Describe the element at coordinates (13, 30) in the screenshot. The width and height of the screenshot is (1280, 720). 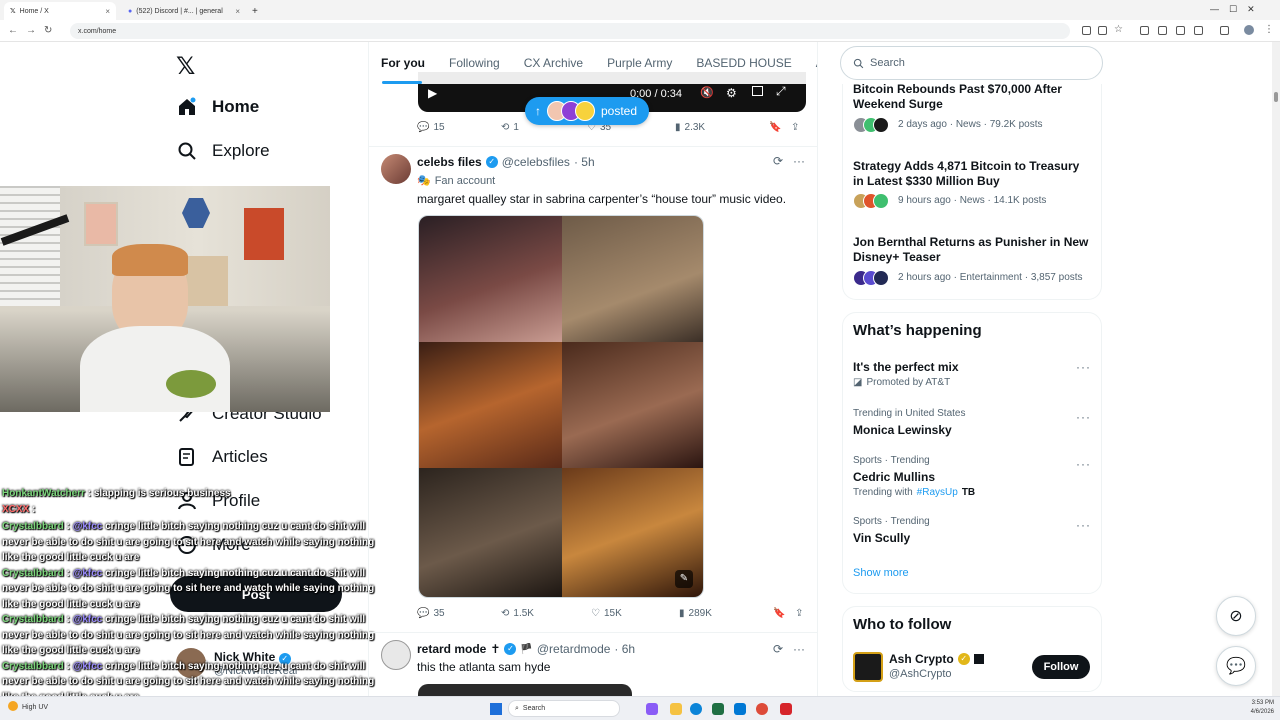
I see `back-icon: ←` at that location.